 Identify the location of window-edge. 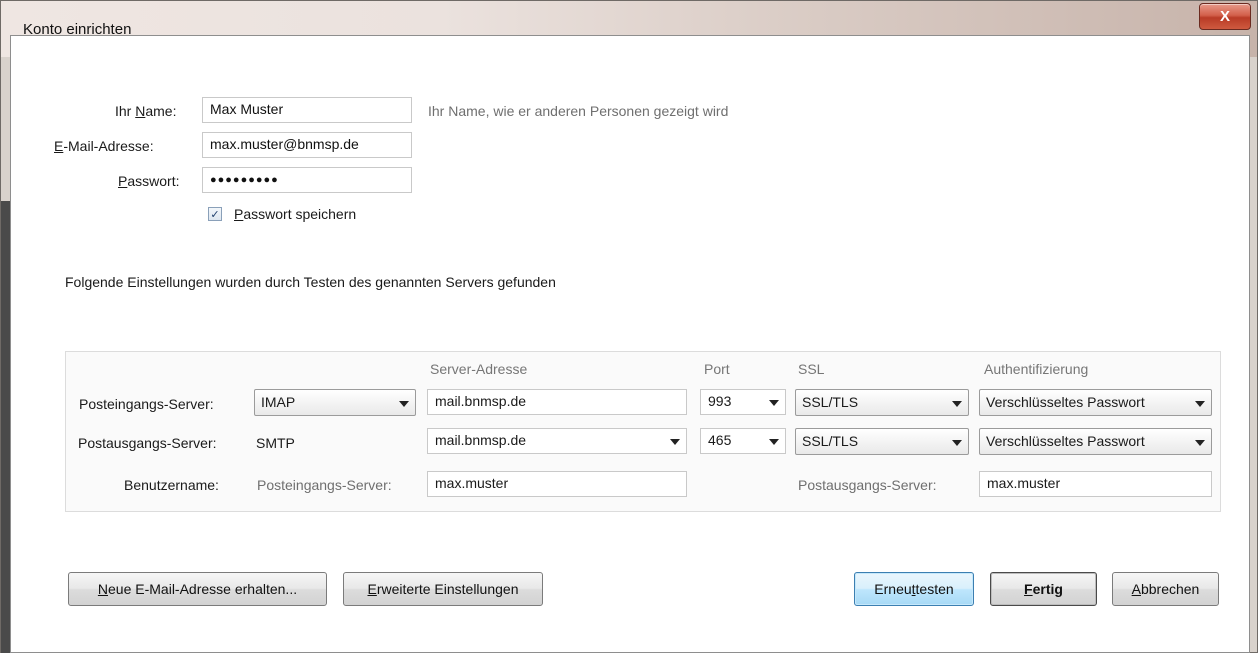
(5, 427).